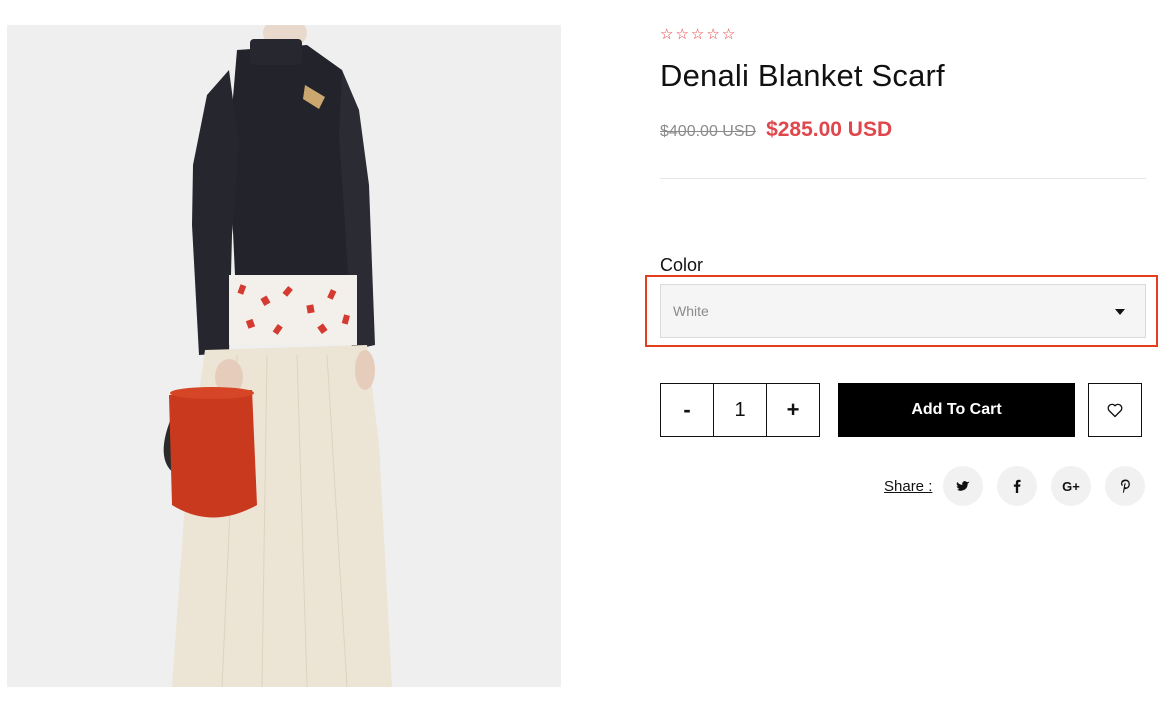 Image resolution: width=1169 pixels, height=703 pixels. I want to click on quantity-increase-button: +, so click(793, 410).